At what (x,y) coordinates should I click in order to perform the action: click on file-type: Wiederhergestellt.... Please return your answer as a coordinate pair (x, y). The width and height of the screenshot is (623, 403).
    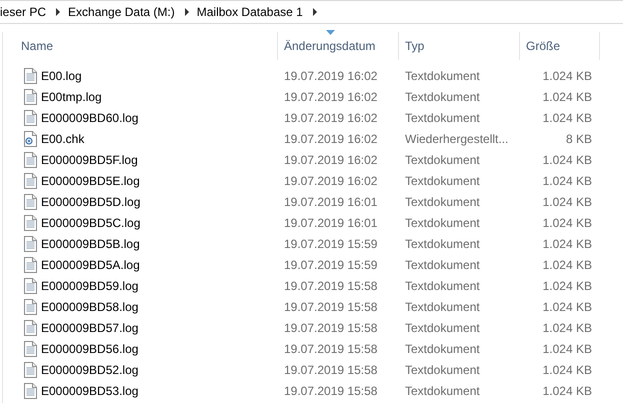
    Looking at the image, I should click on (457, 139).